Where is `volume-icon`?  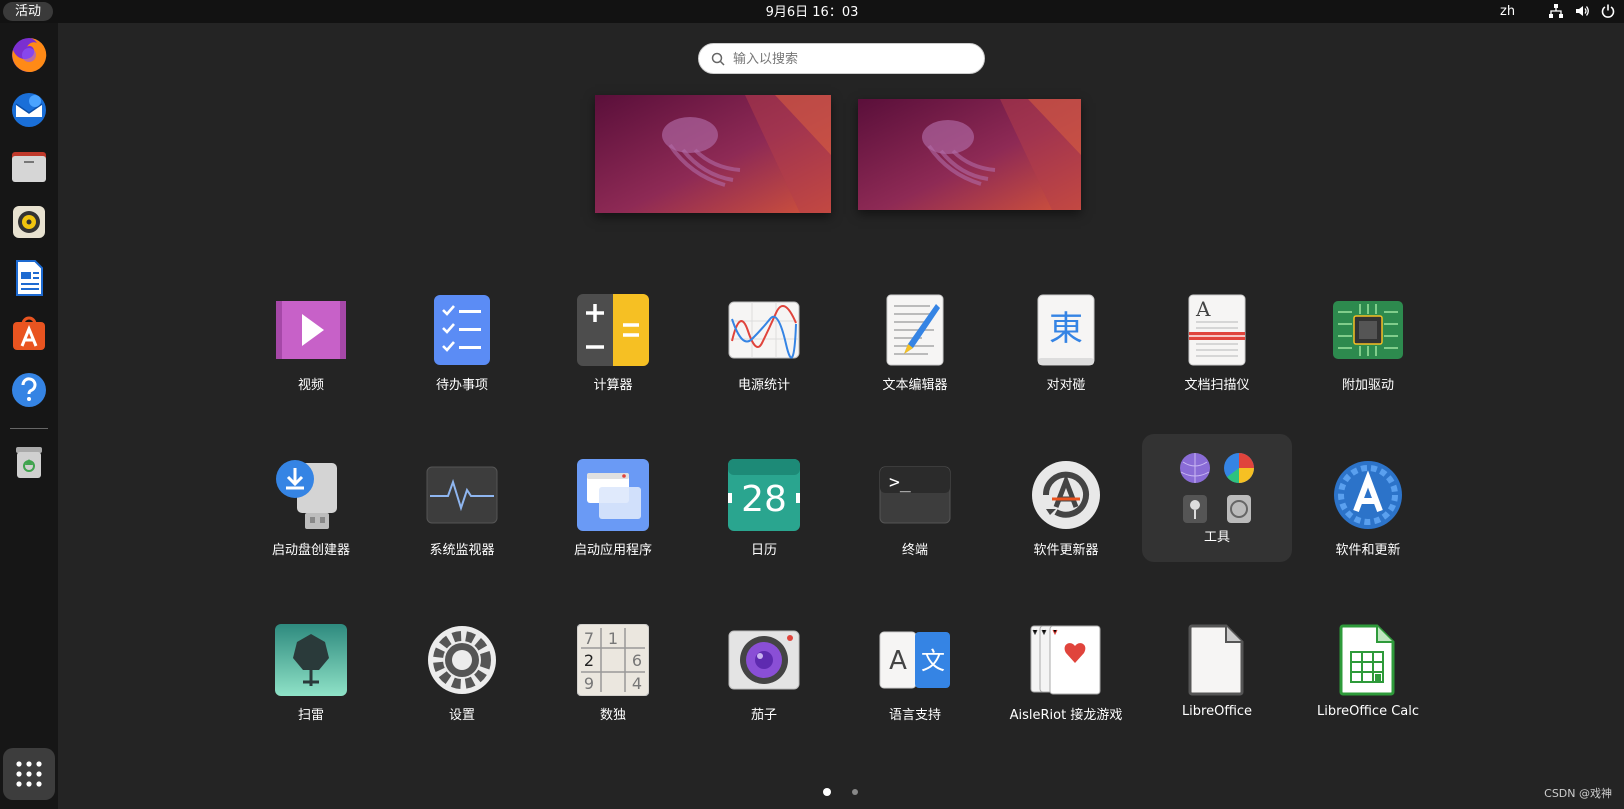 volume-icon is located at coordinates (1582, 11).